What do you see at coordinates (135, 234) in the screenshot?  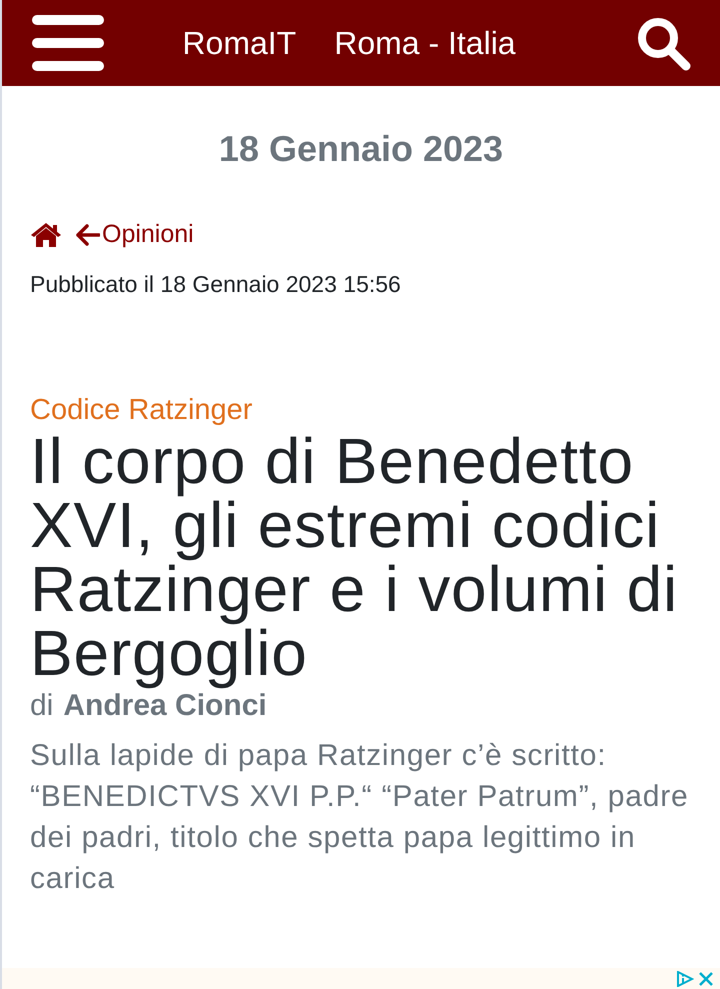 I see `back-link: Opinioni` at bounding box center [135, 234].